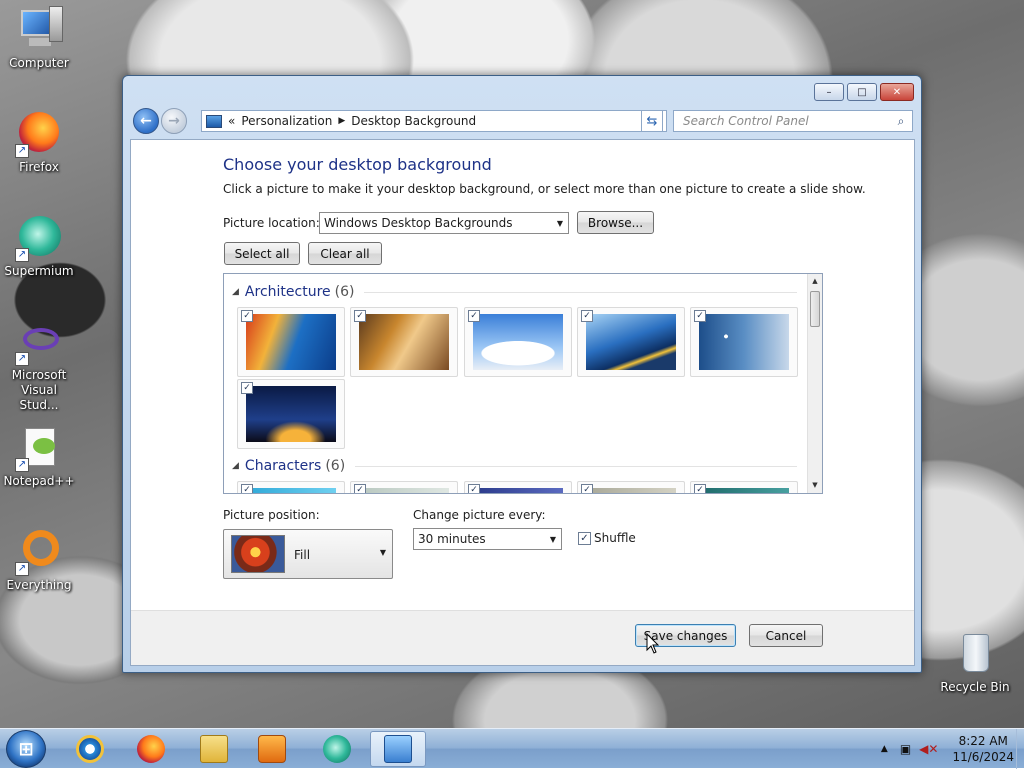 The width and height of the screenshot is (1024, 769). I want to click on taskbar-supermium, so click(337, 749).